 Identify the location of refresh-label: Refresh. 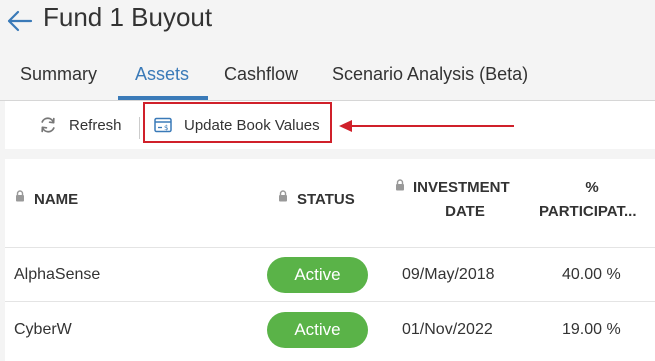
(95, 125).